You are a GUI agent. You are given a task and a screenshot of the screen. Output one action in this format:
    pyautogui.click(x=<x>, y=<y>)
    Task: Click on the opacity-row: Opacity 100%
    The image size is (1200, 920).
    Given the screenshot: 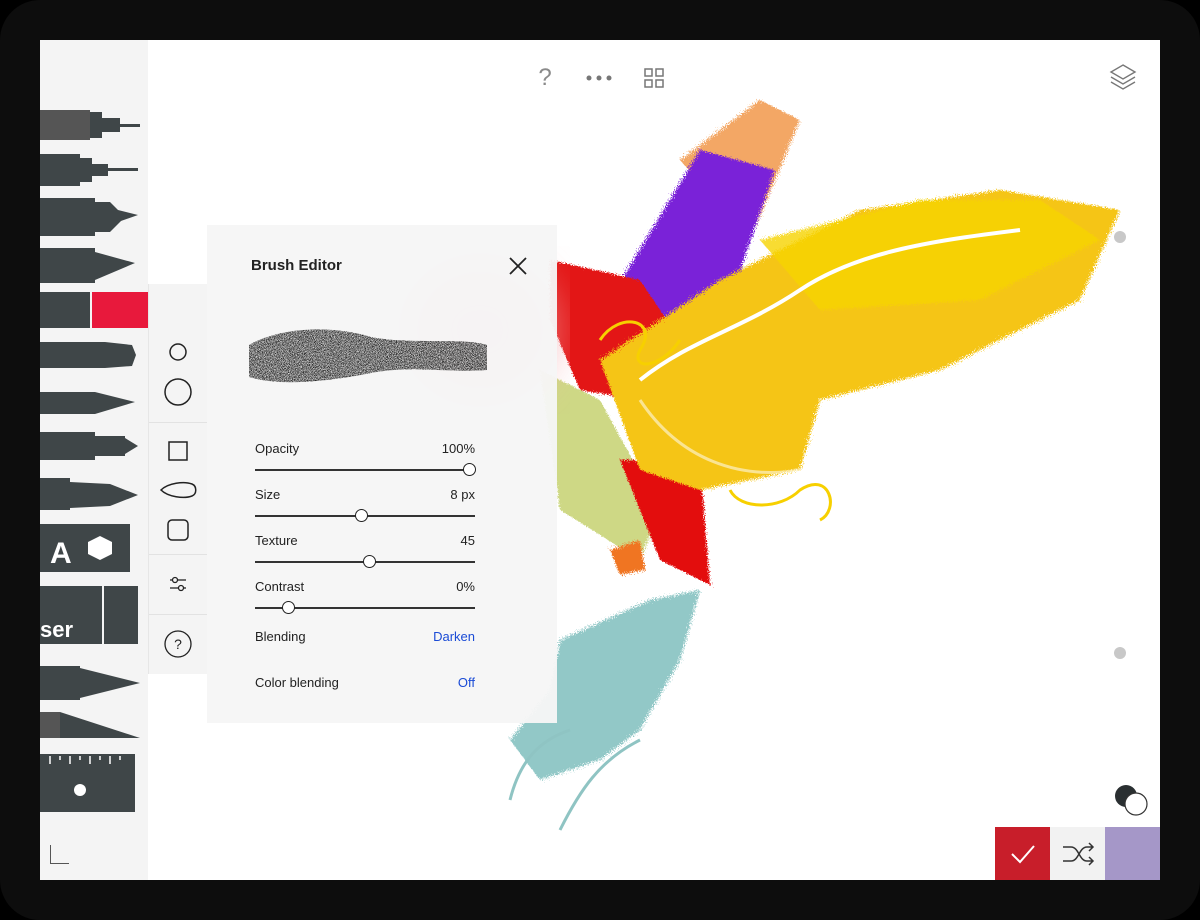 What is the action you would take?
    pyautogui.click(x=365, y=451)
    